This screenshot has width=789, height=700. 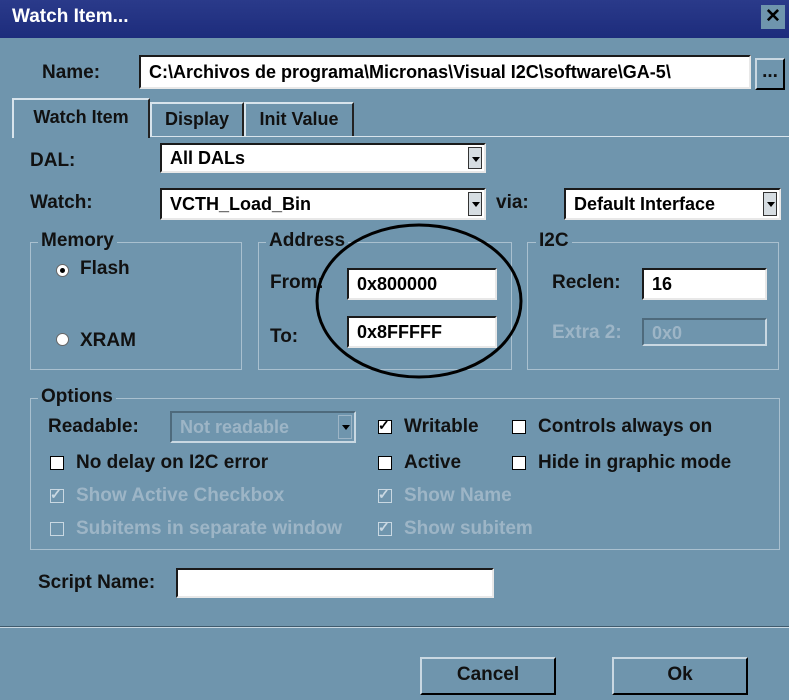 What do you see at coordinates (97, 582) in the screenshot?
I see `script-name-label: Script Name:` at bounding box center [97, 582].